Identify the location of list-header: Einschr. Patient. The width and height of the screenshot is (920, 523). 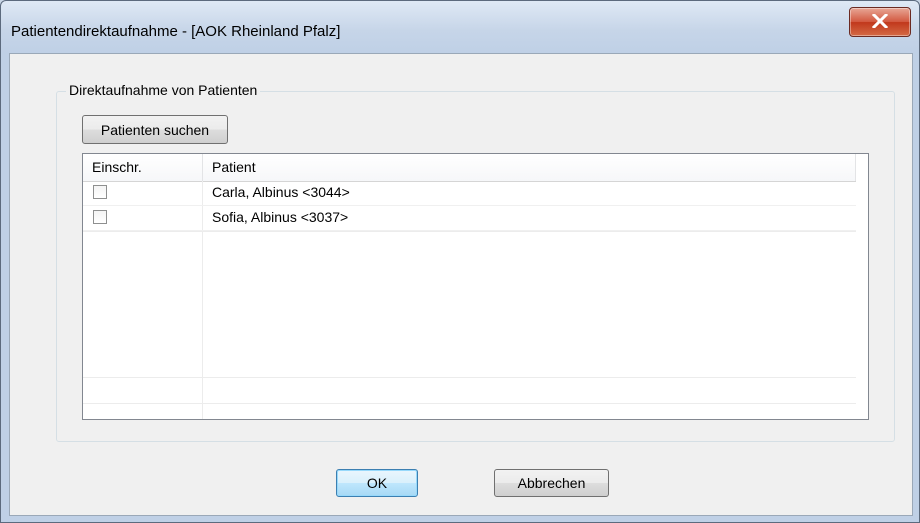
(475, 168).